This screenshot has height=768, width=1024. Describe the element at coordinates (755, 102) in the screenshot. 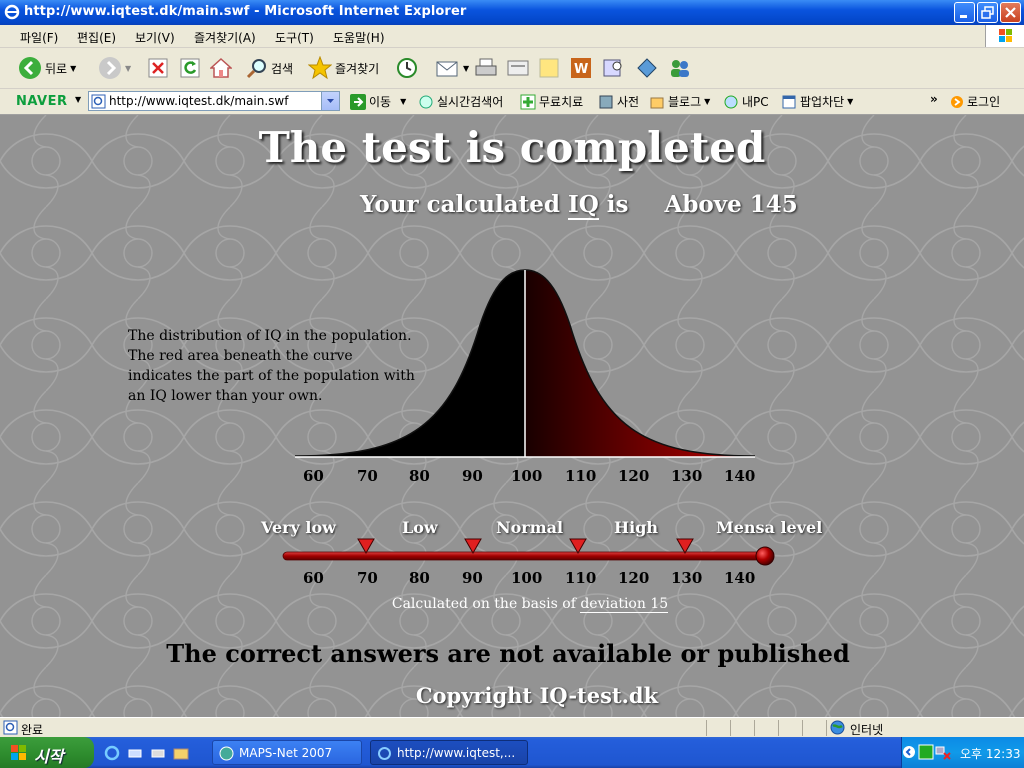

I see `mypc-label: 내PC` at that location.